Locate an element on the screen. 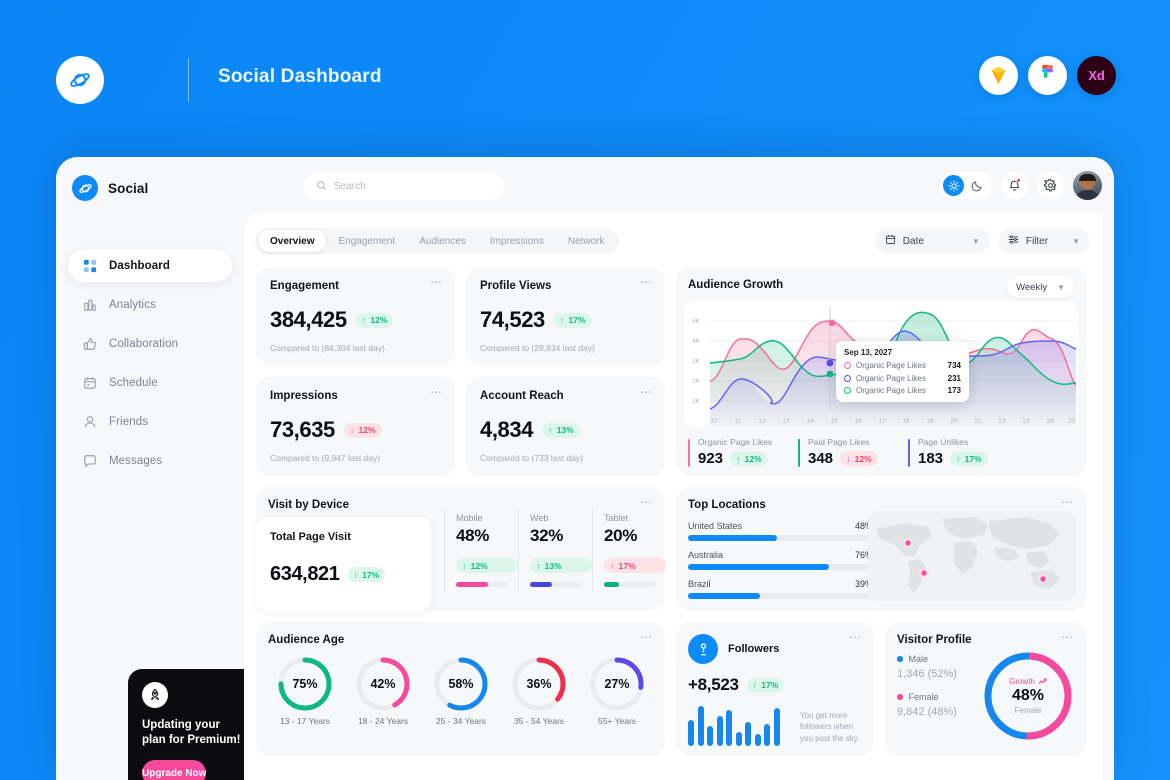 The width and height of the screenshot is (1170, 780). notification-button is located at coordinates (1014, 185).